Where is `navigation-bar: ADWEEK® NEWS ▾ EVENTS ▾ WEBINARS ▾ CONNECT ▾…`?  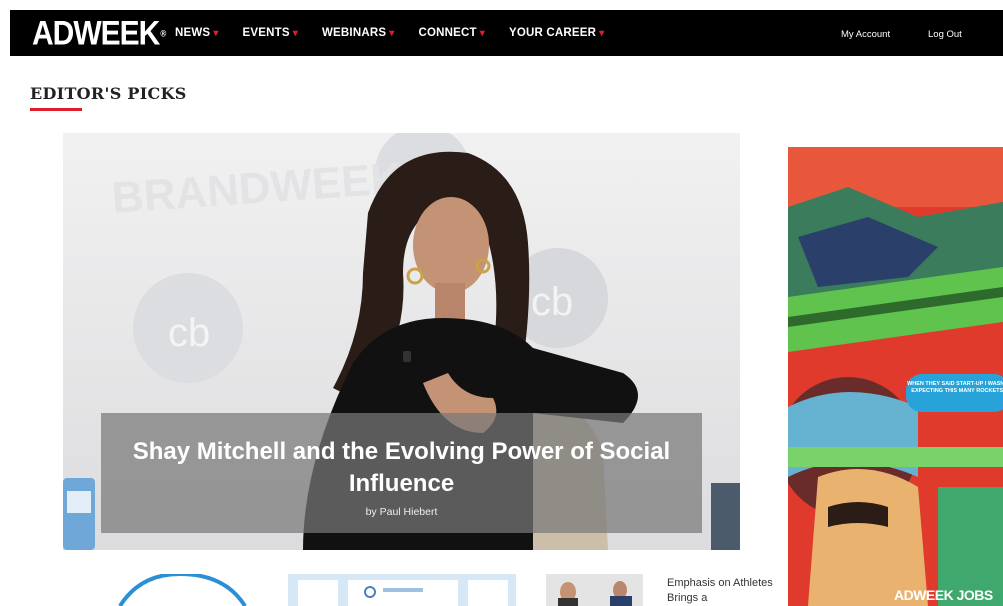 navigation-bar: ADWEEK® NEWS ▾ EVENTS ▾ WEBINARS ▾ CONNECT ▾… is located at coordinates (506, 33).